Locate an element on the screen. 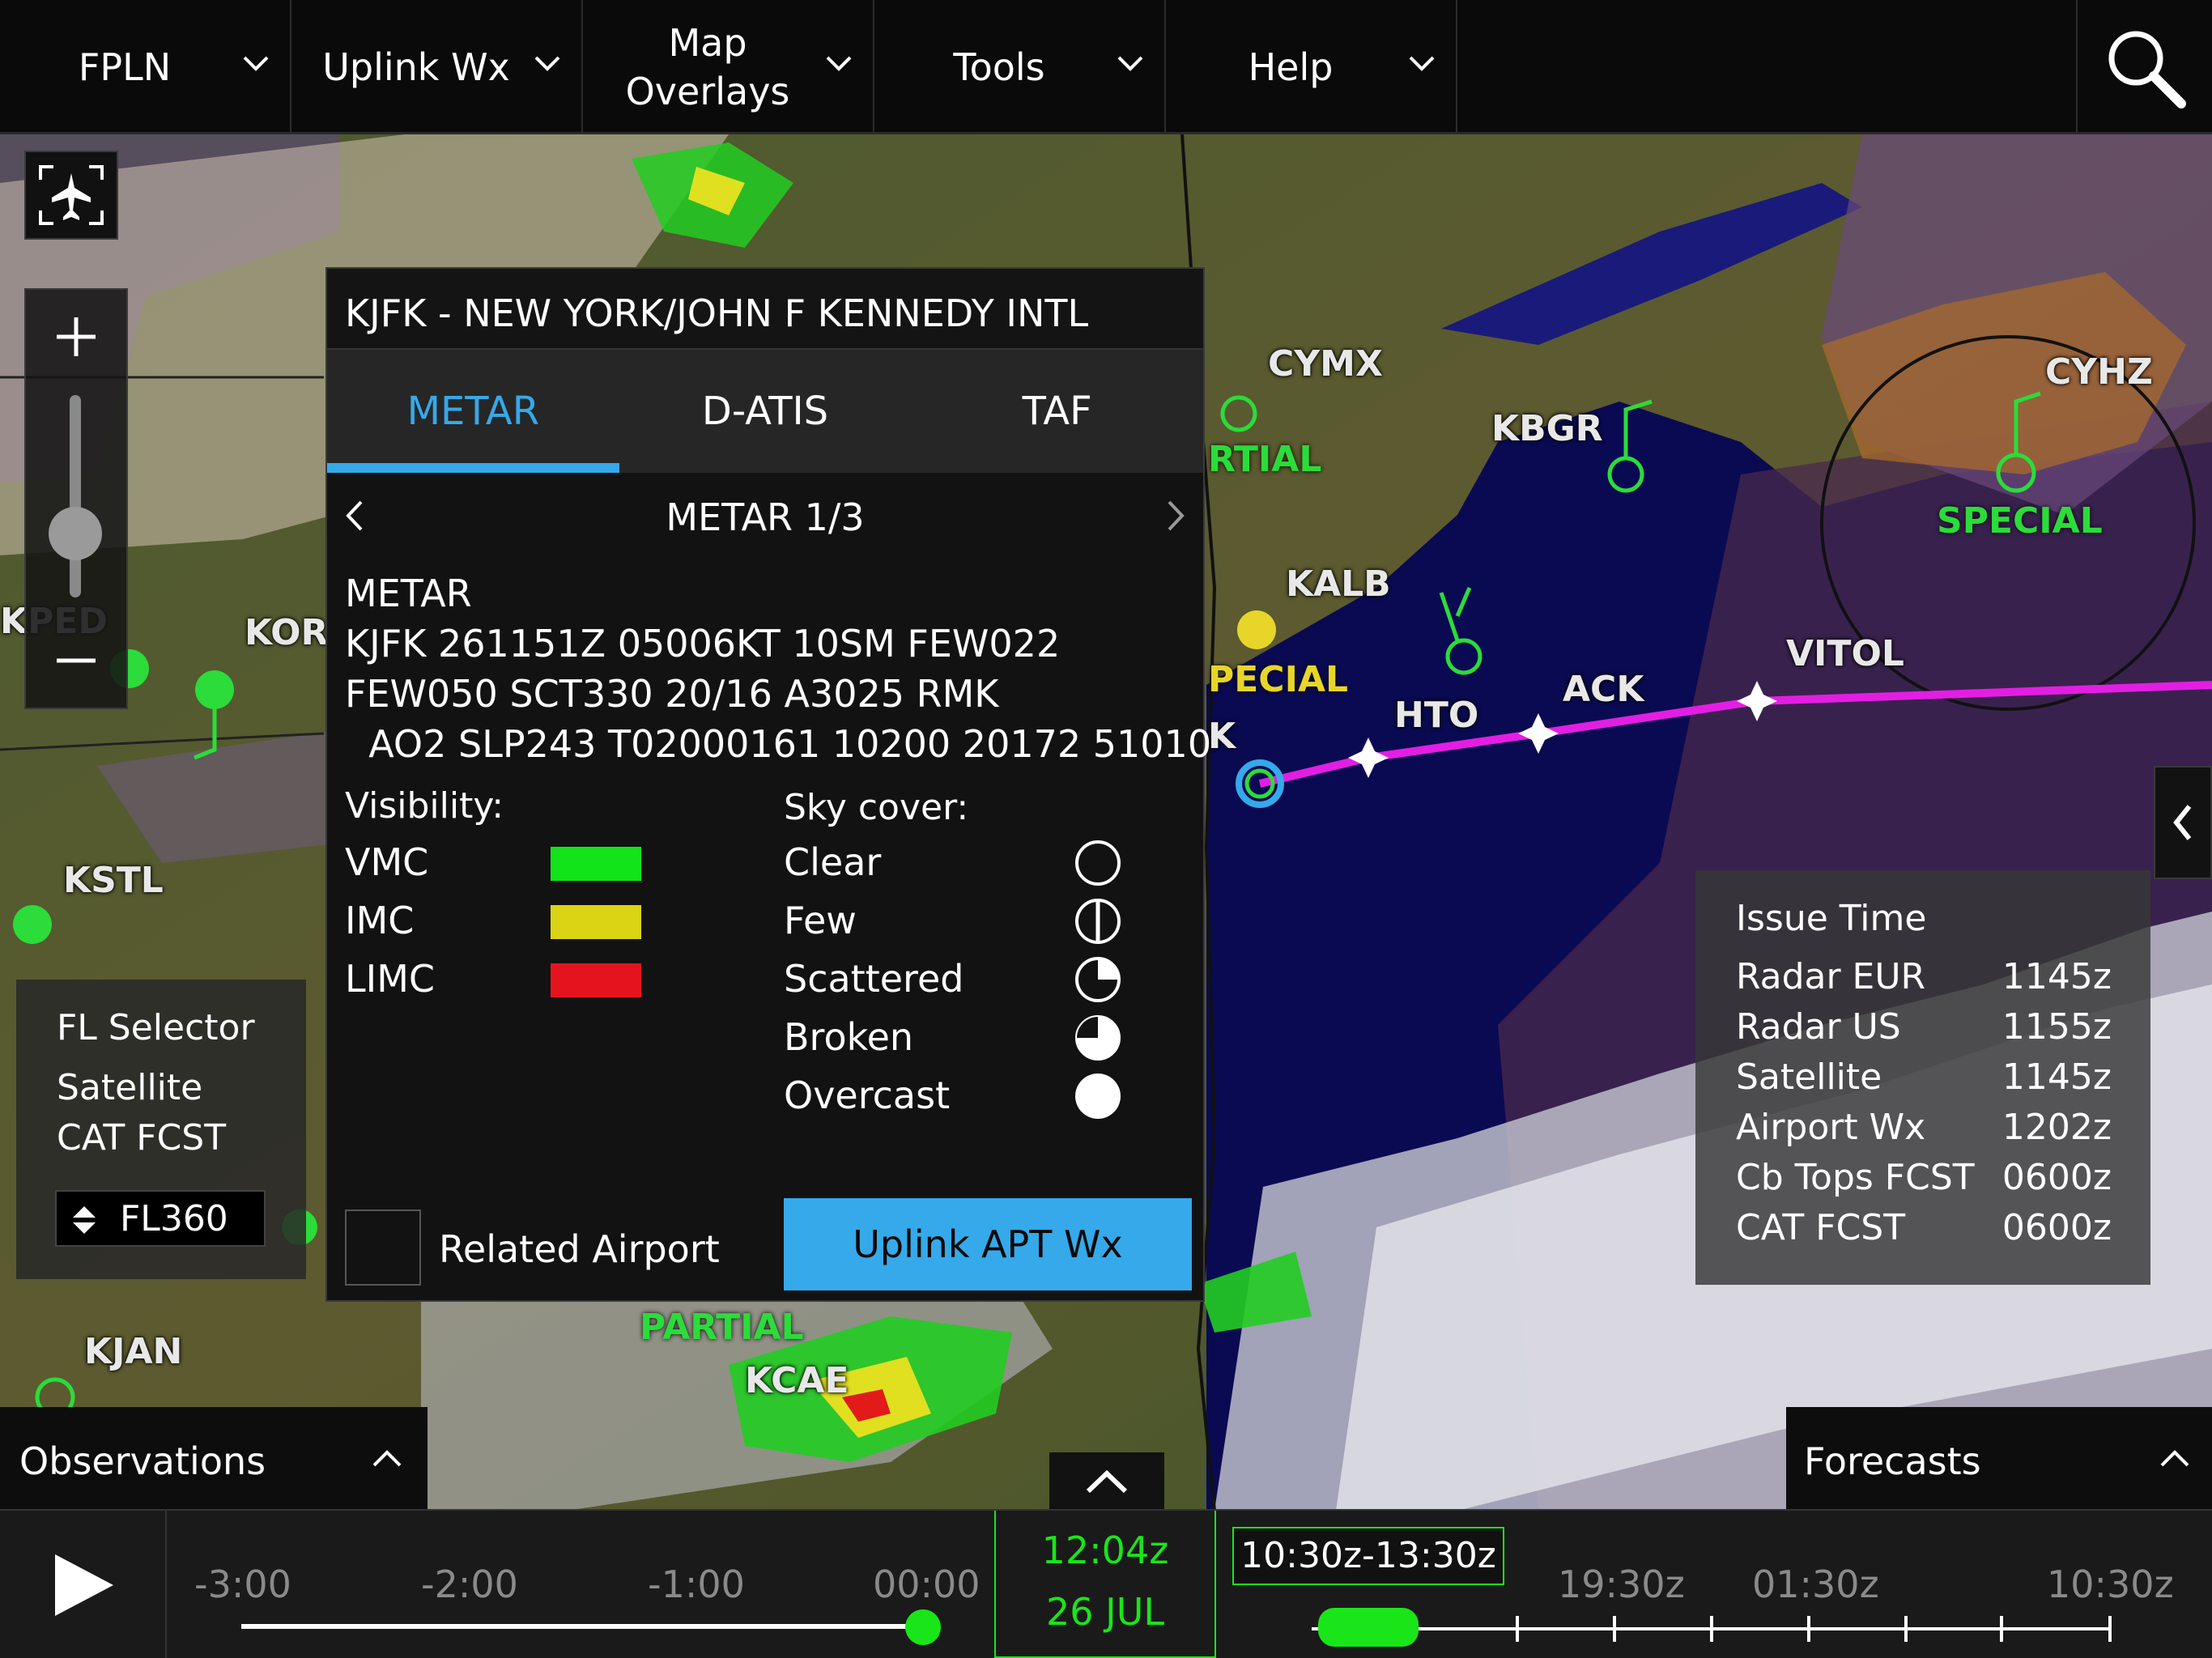 This screenshot has width=2212, height=1658. up-down-arrows-icon is located at coordinates (85, 1220).